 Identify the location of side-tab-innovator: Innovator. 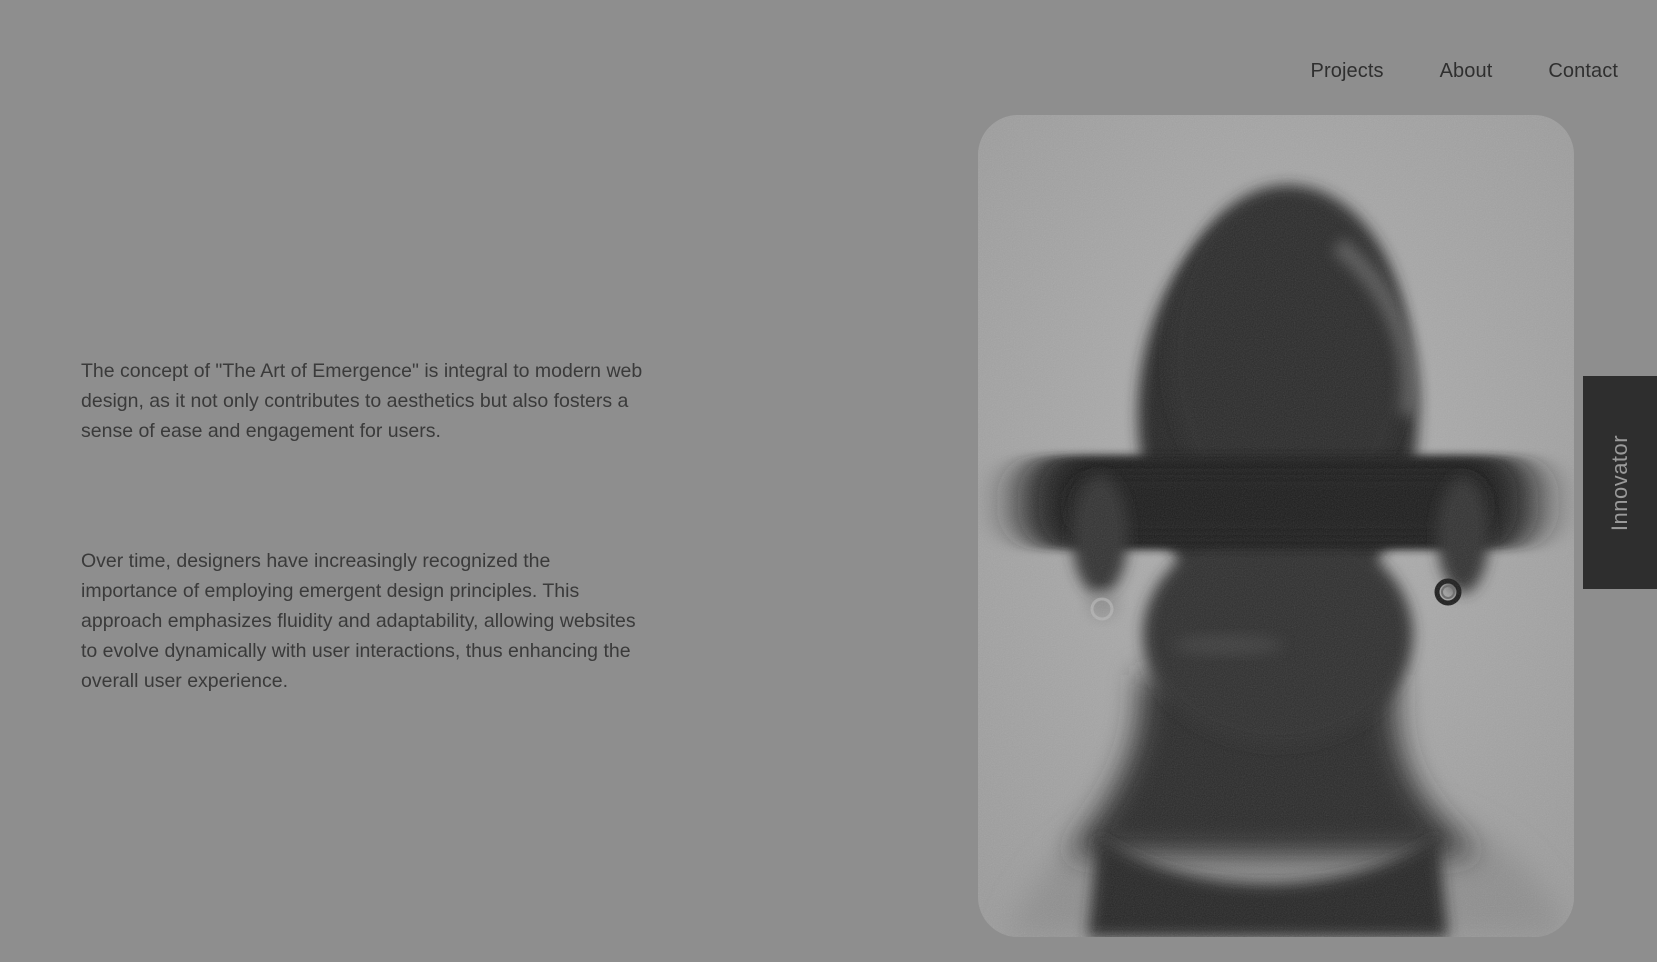
(1620, 482).